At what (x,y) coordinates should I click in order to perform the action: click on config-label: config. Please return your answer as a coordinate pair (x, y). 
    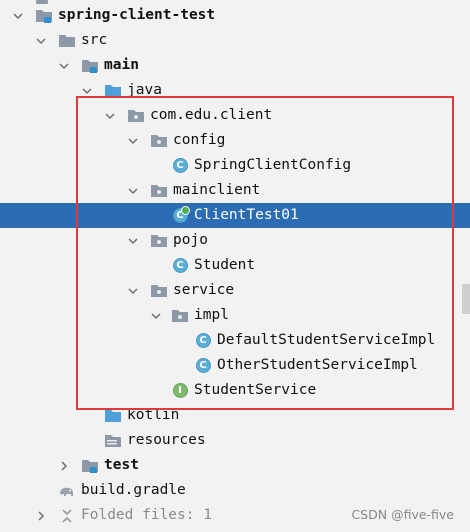
    Looking at the image, I should click on (199, 140).